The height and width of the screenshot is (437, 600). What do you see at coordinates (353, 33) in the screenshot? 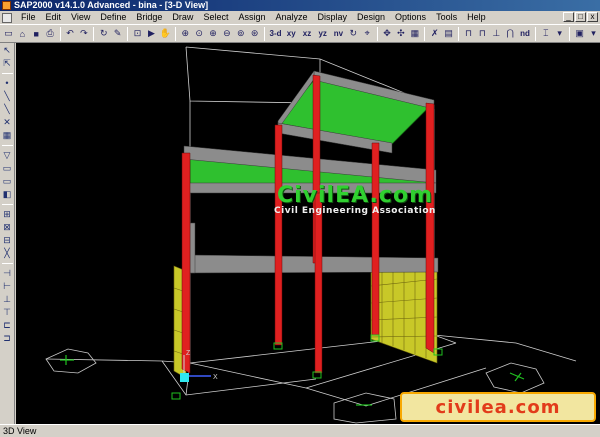
I see `rotate-3d-icon: ↻` at bounding box center [353, 33].